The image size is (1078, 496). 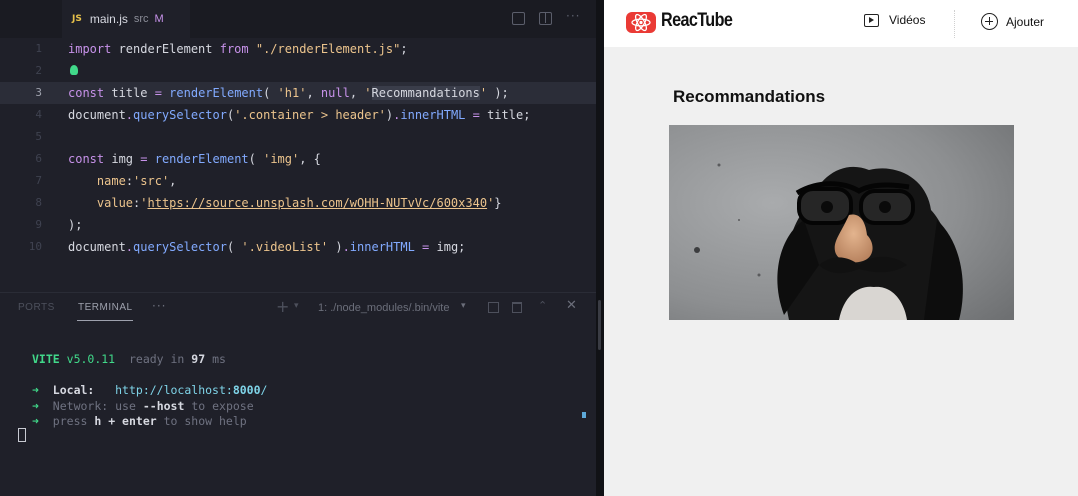 I want to click on line-number: 4, so click(x=38, y=114).